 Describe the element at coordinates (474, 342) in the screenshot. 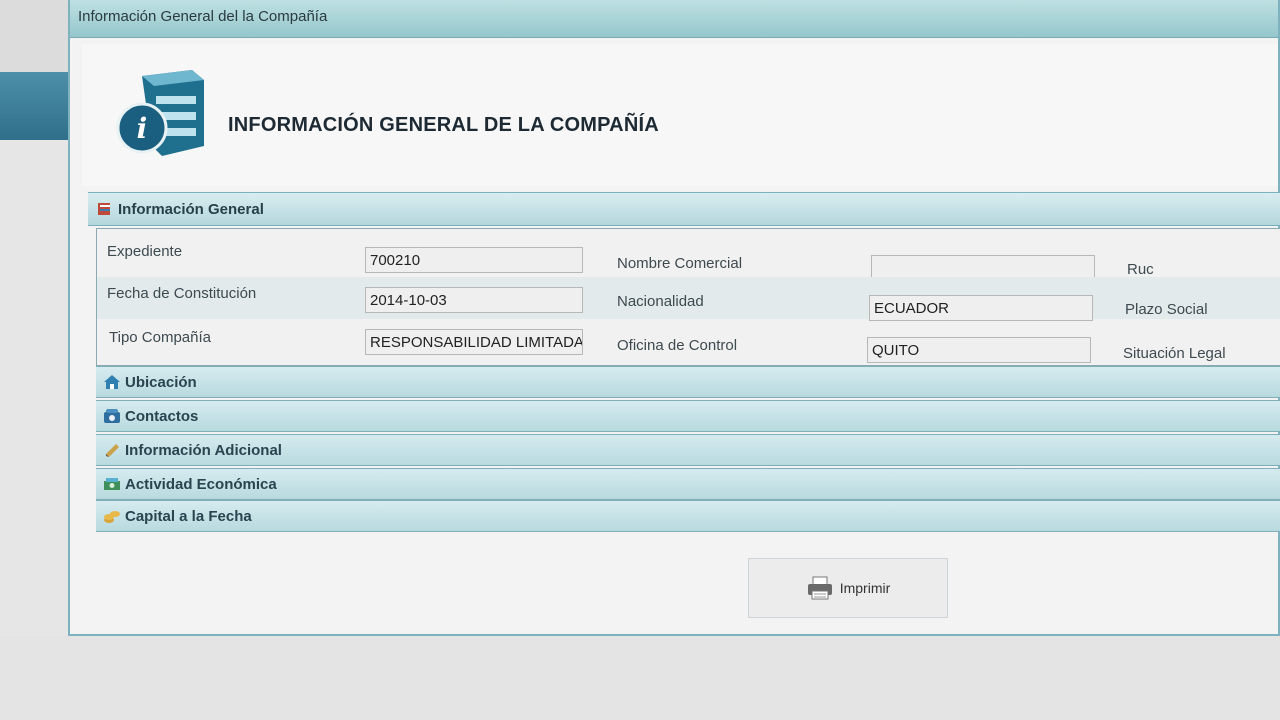

I see `tipo-compania-field: RESPONSABILIDAD LIMITADA` at that location.